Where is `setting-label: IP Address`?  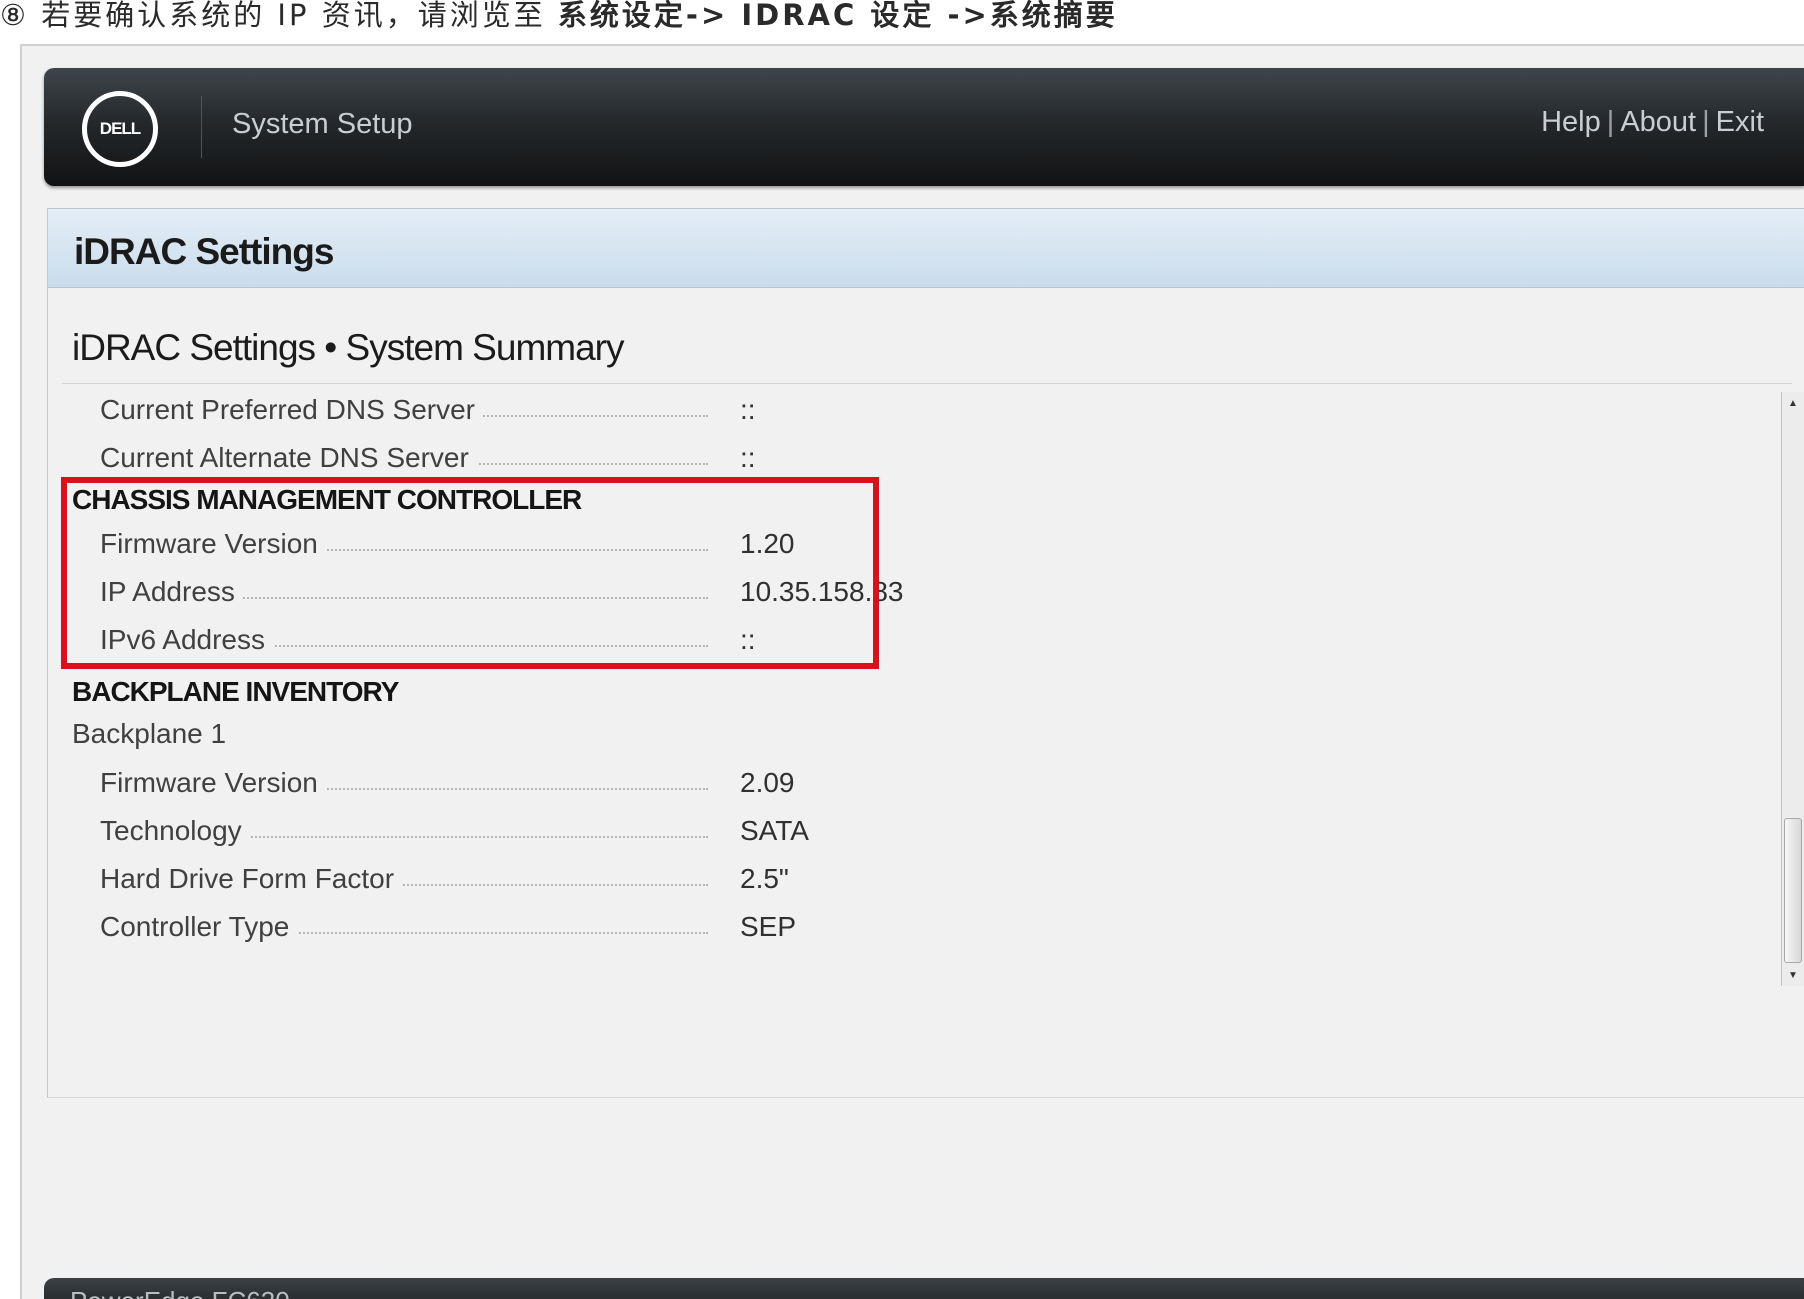 setting-label: IP Address is located at coordinates (171, 592).